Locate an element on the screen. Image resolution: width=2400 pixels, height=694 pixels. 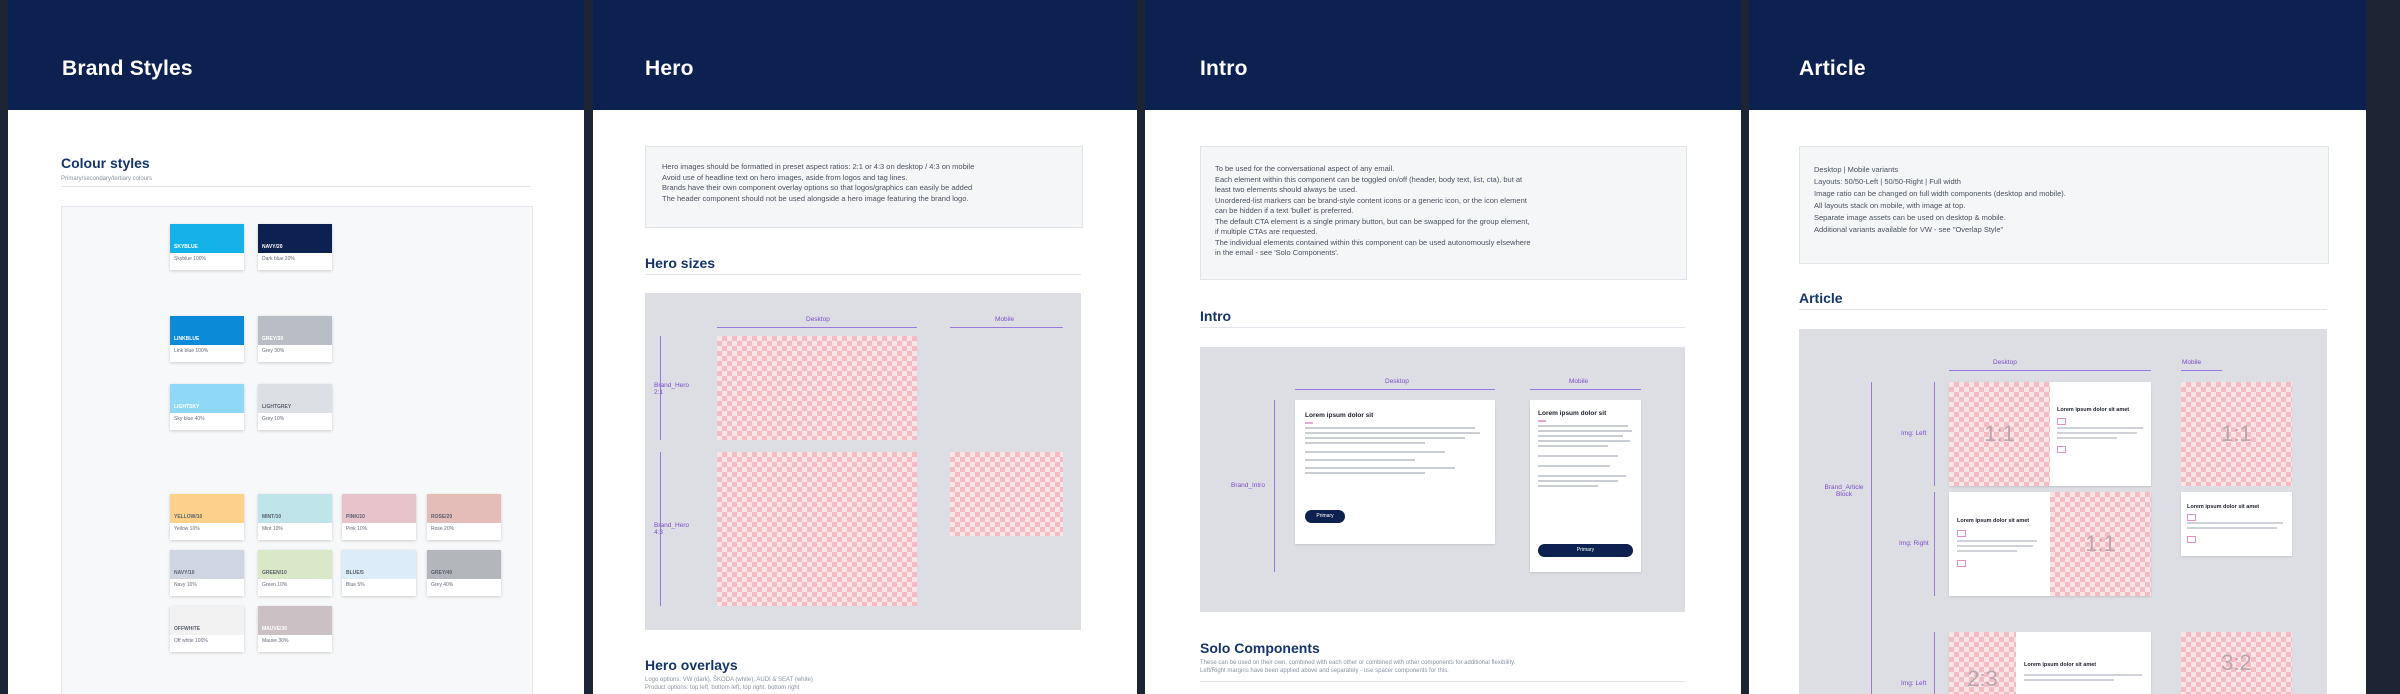
section-title-article: Article is located at coordinates (1821, 298).